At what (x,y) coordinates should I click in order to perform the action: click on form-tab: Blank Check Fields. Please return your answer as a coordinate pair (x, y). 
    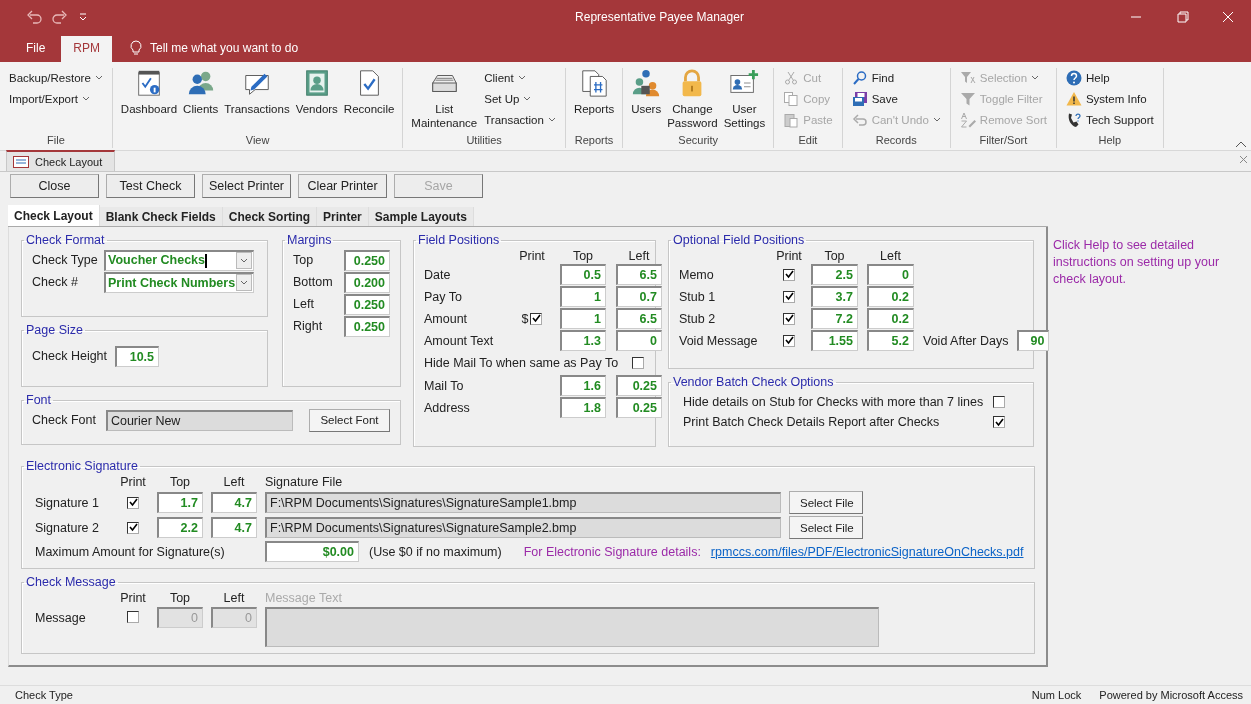
    Looking at the image, I should click on (161, 216).